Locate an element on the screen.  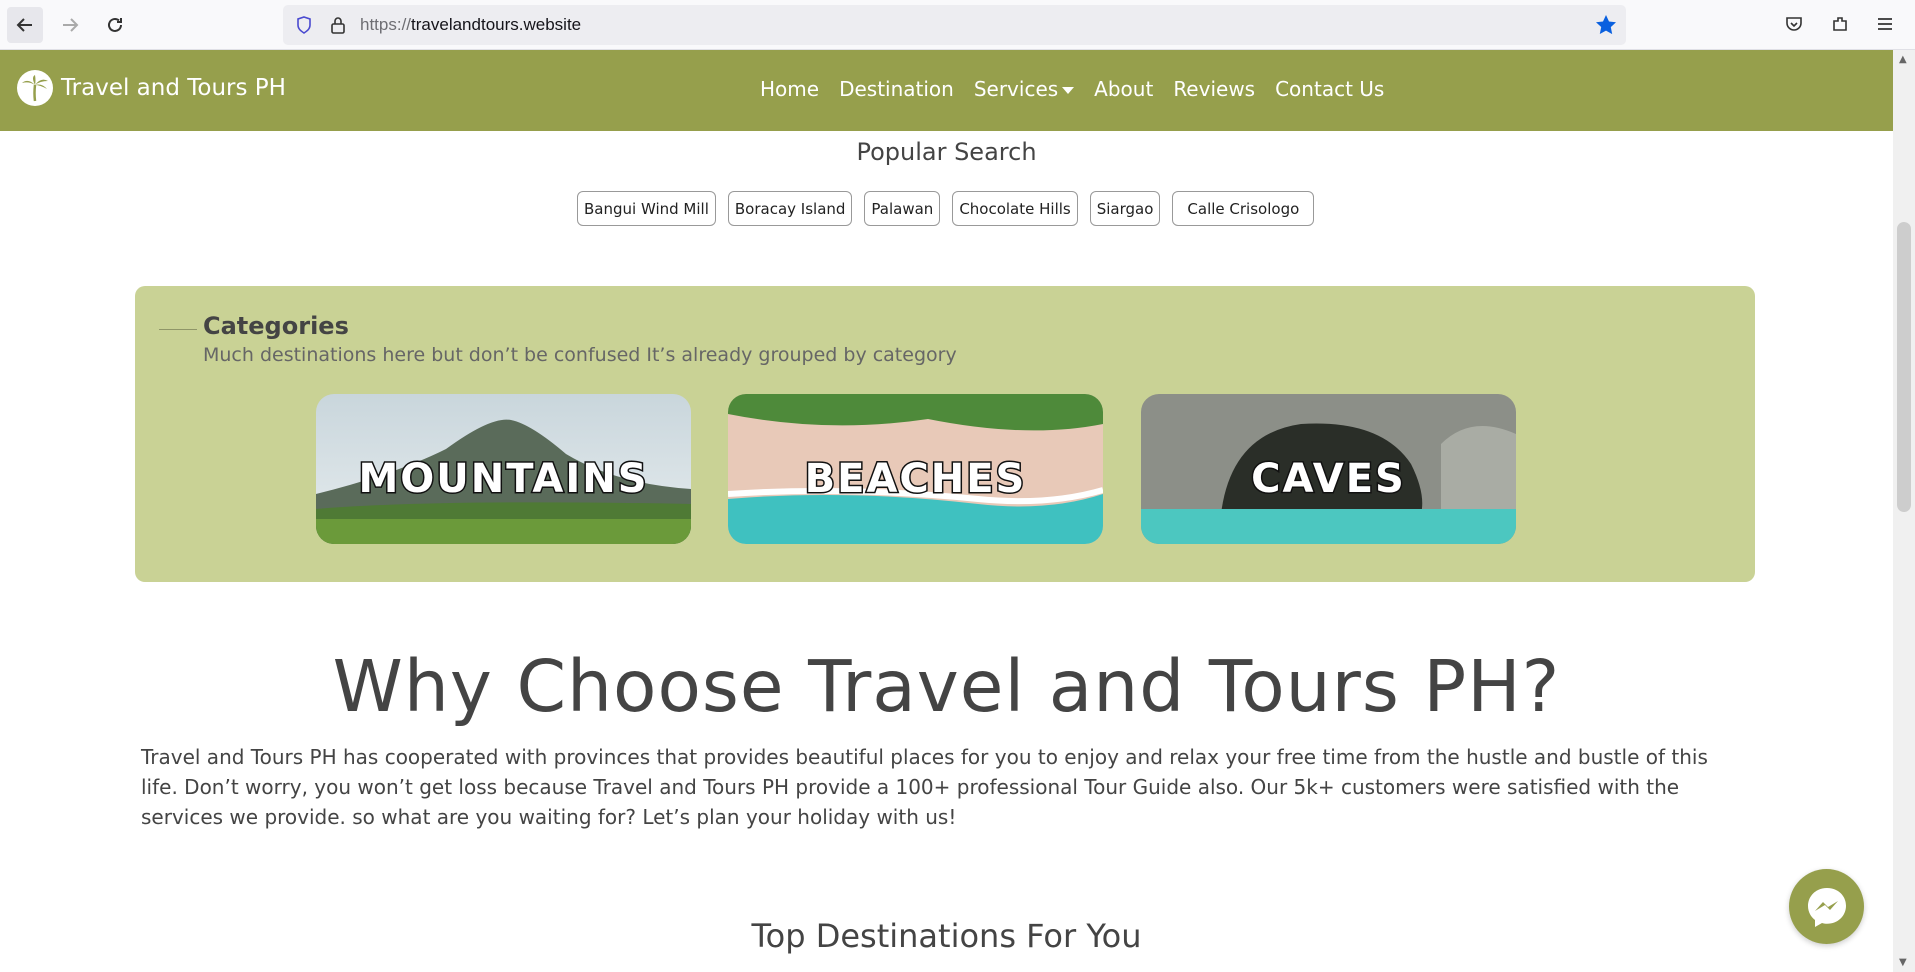
shield-icon is located at coordinates (304, 25).